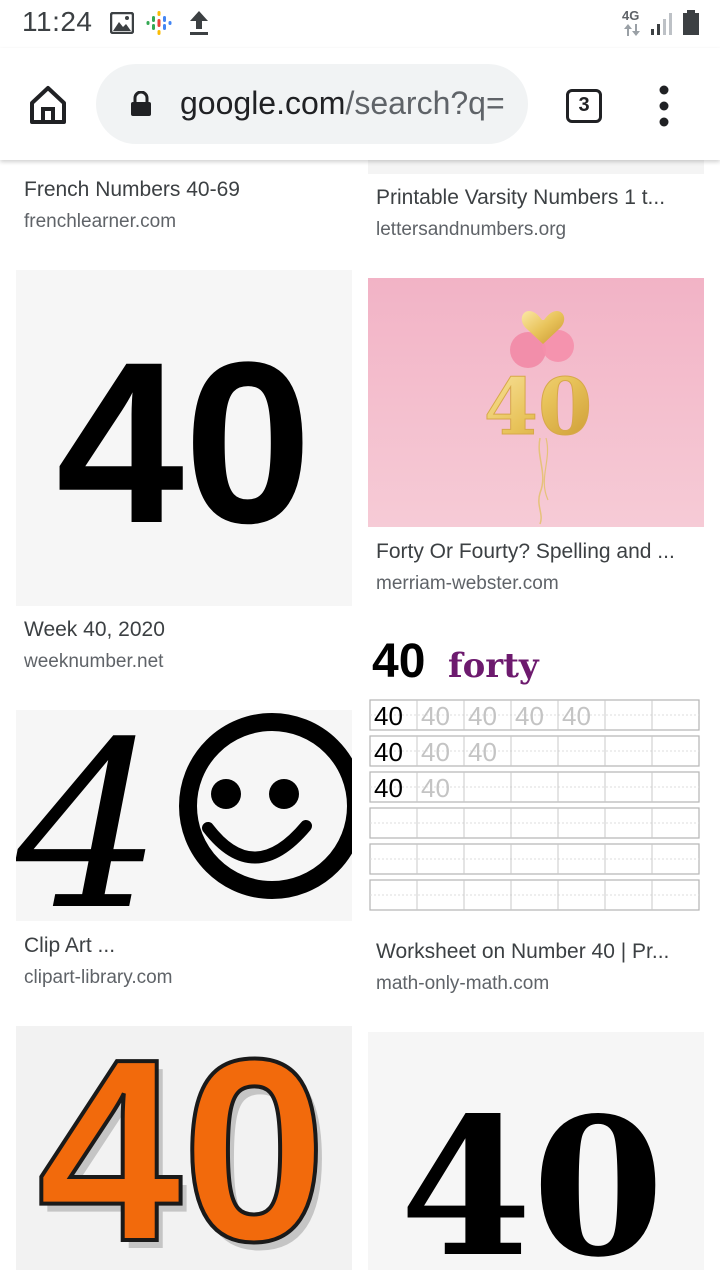 The width and height of the screenshot is (720, 1280). What do you see at coordinates (93, 662) in the screenshot?
I see `result-source: weeknumber.net` at bounding box center [93, 662].